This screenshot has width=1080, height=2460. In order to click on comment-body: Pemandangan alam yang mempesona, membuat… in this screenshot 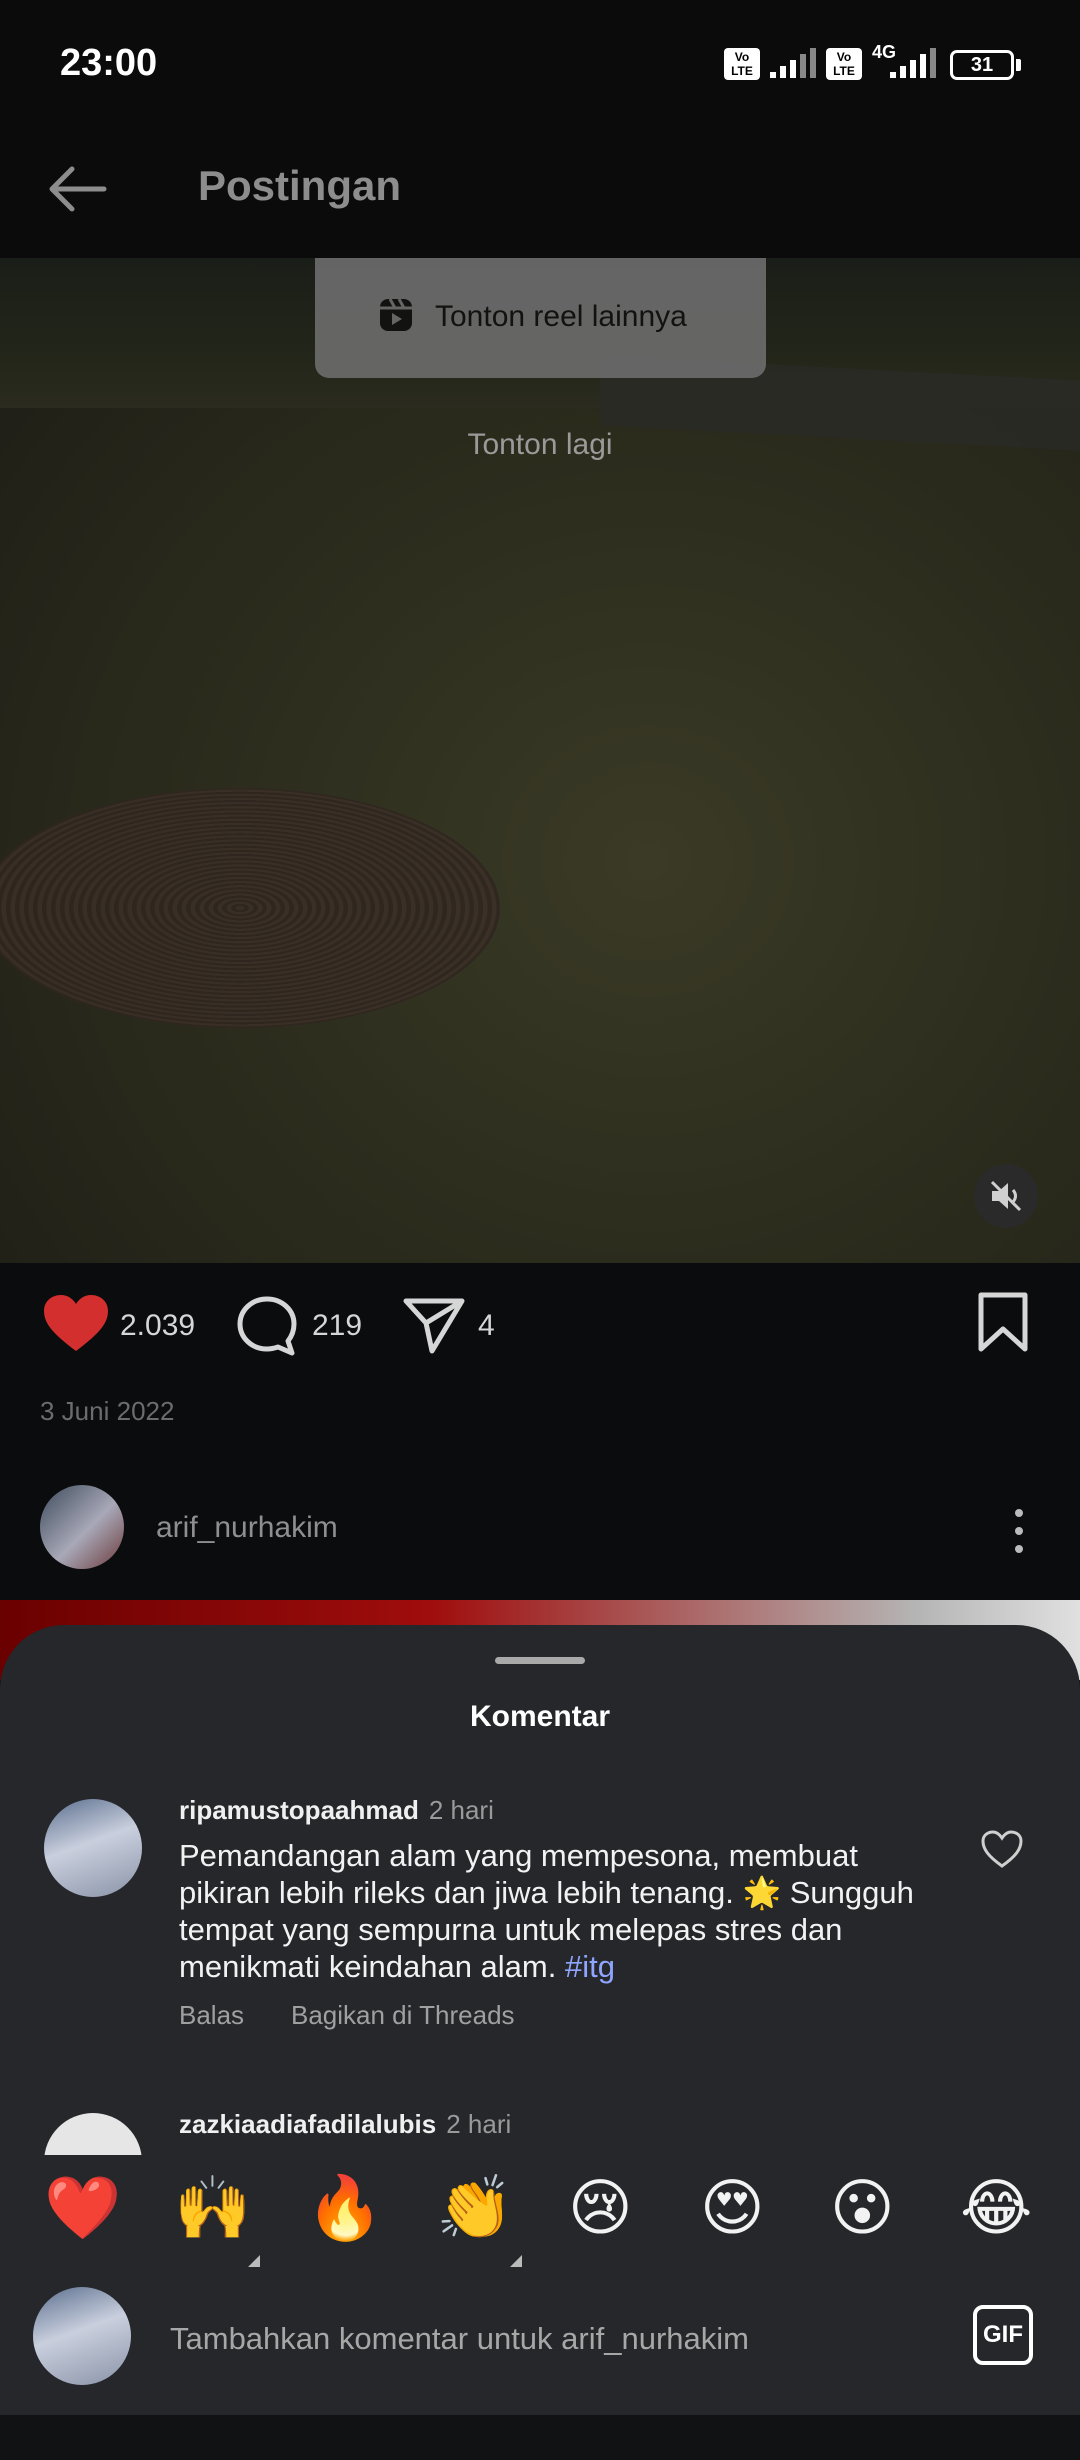, I will do `click(546, 1911)`.